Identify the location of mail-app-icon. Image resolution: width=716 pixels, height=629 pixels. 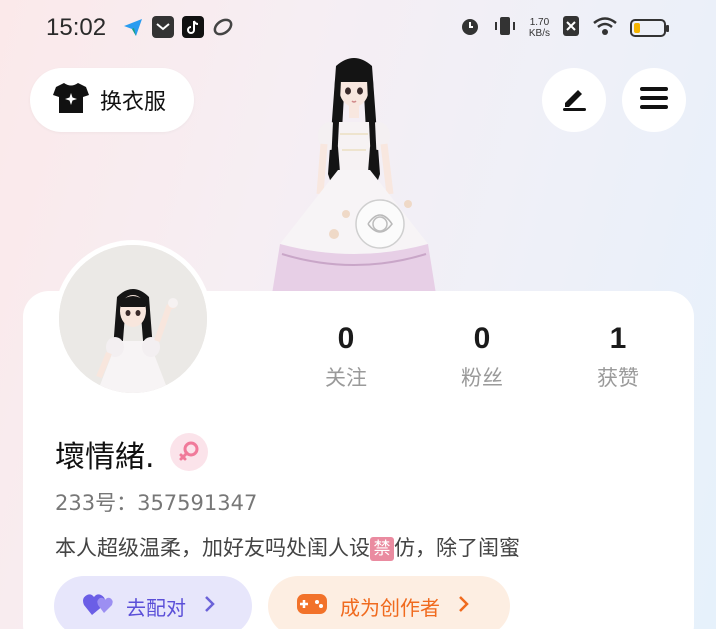
(163, 27).